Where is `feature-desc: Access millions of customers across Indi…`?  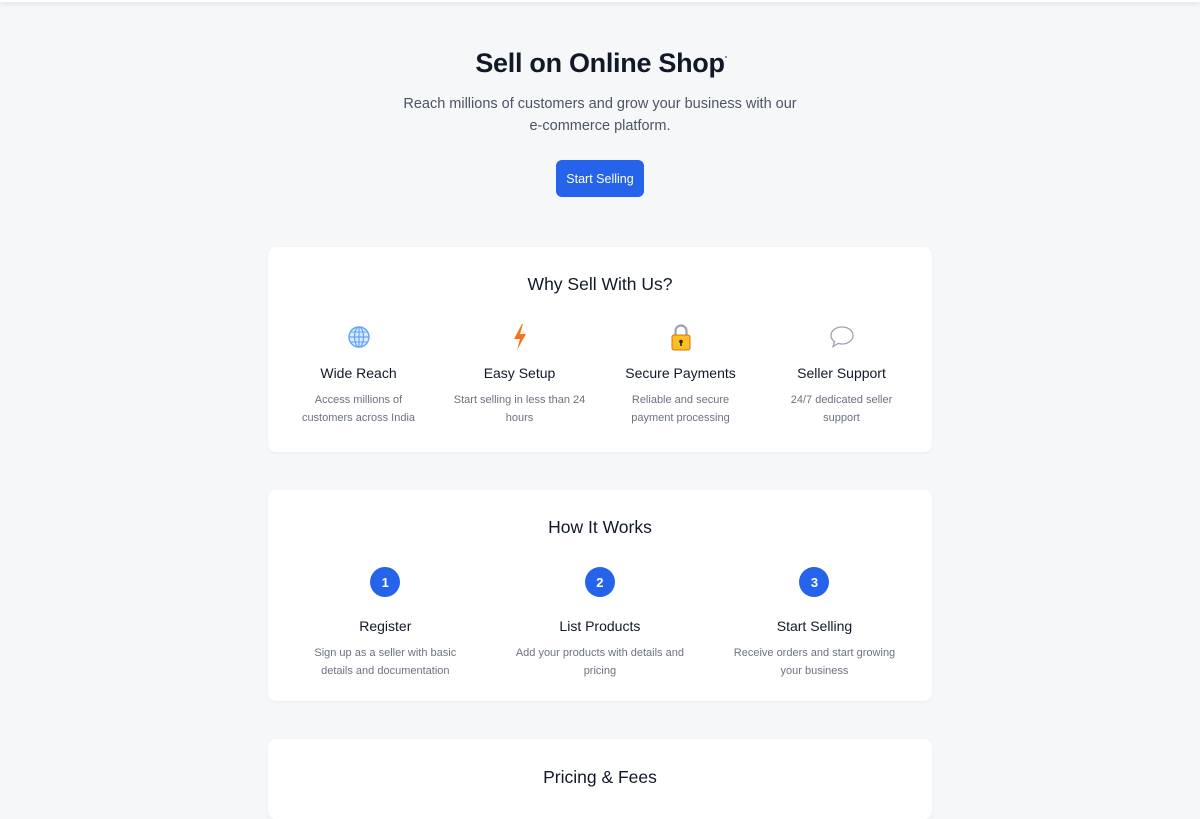
feature-desc: Access millions of customers across Indi… is located at coordinates (358, 409).